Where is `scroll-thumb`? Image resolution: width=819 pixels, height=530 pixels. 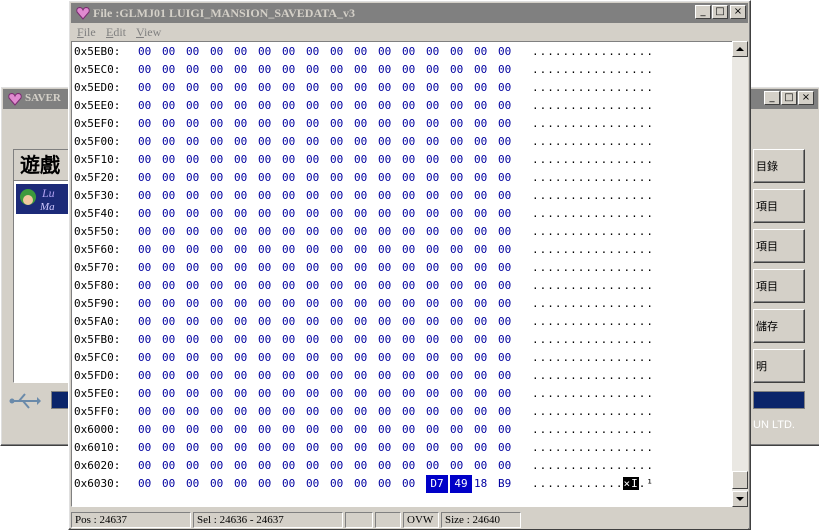
scroll-thumb is located at coordinates (740, 480).